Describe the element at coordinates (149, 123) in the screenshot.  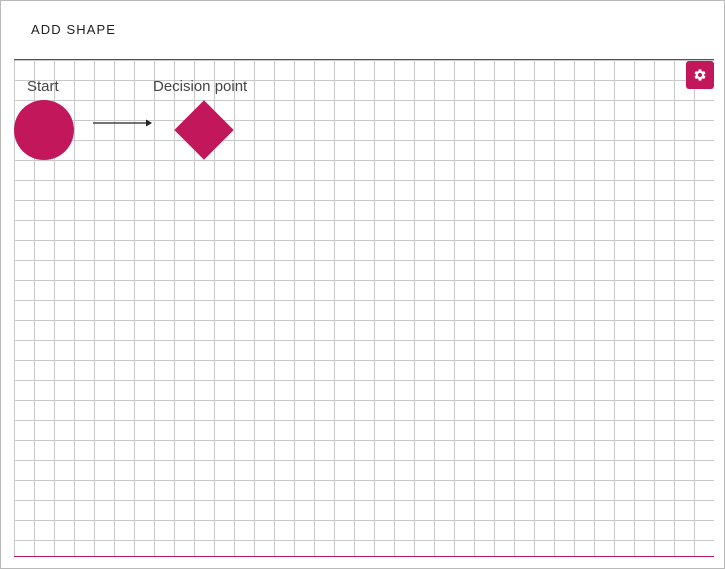
I see `arrow-right-icon` at that location.